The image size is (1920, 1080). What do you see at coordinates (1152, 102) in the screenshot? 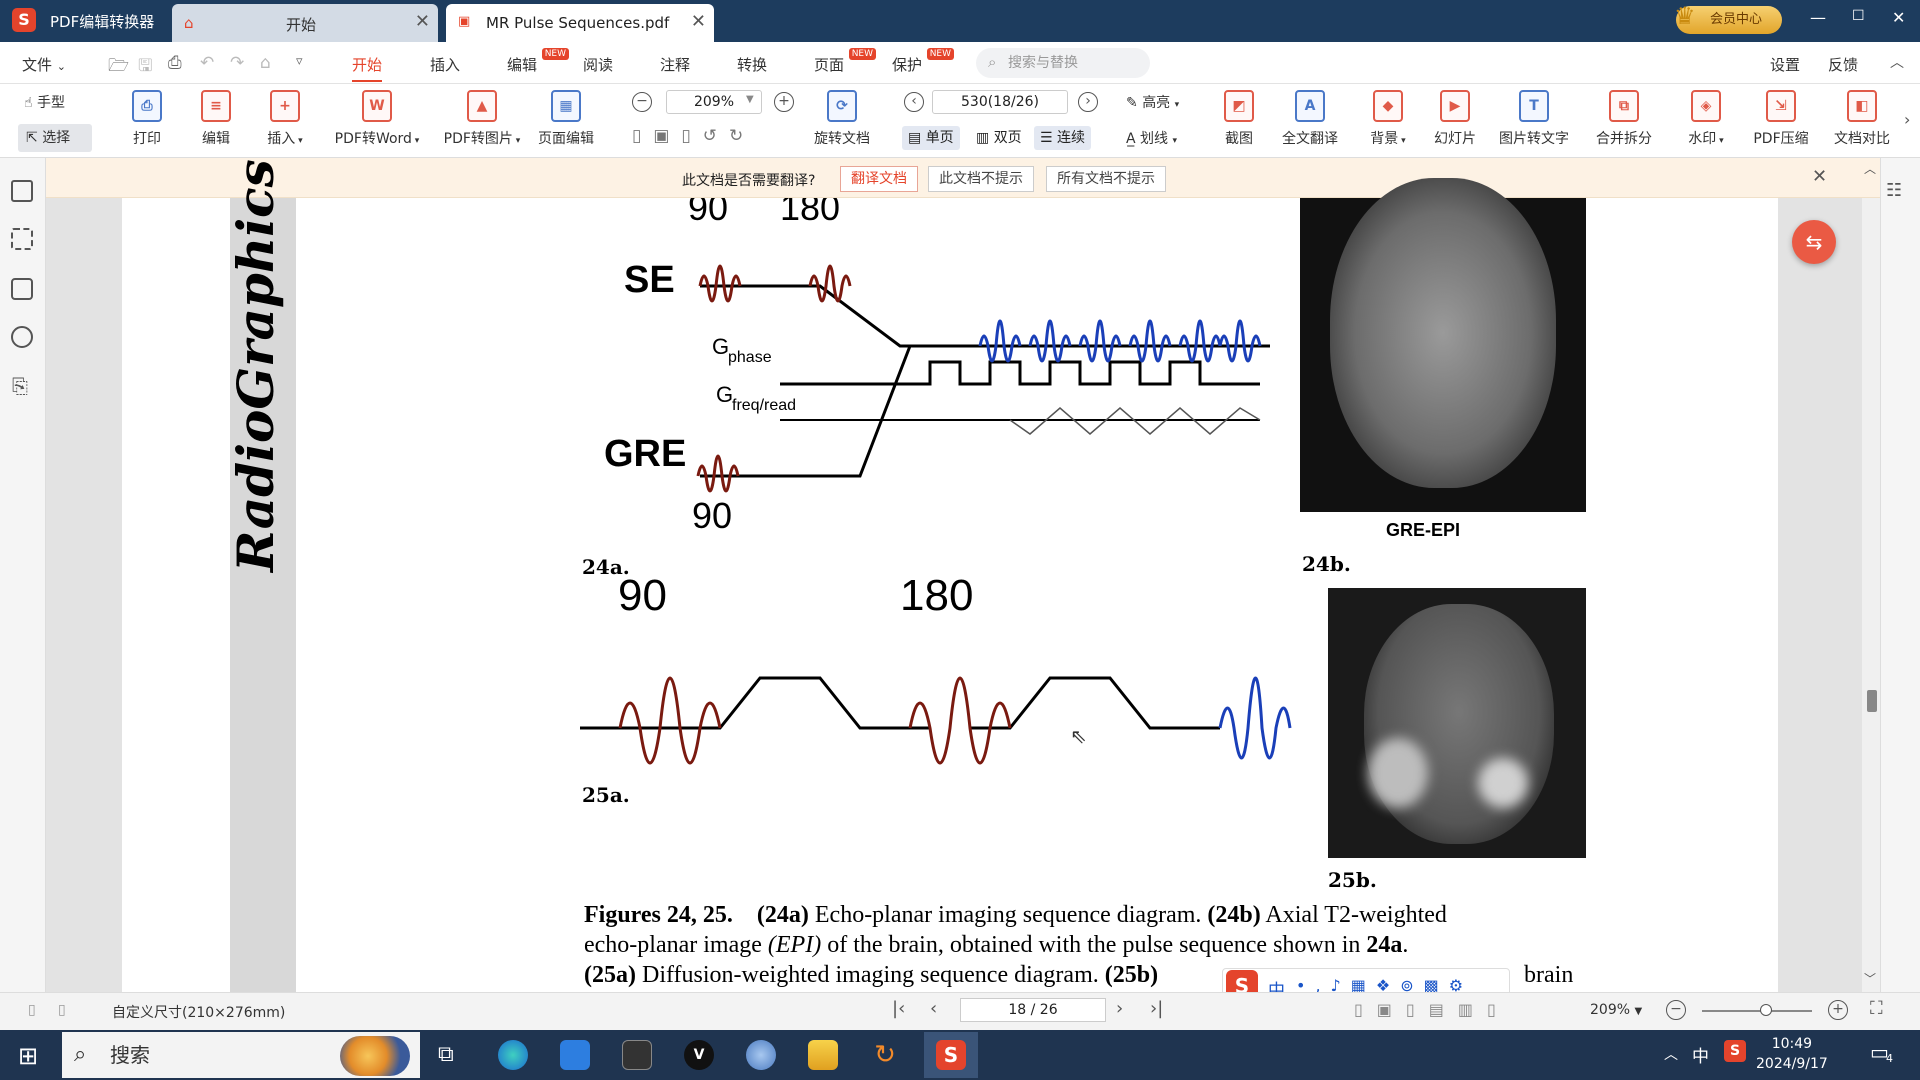
I see `highlight-button: ✎ 高亮 ▾` at bounding box center [1152, 102].